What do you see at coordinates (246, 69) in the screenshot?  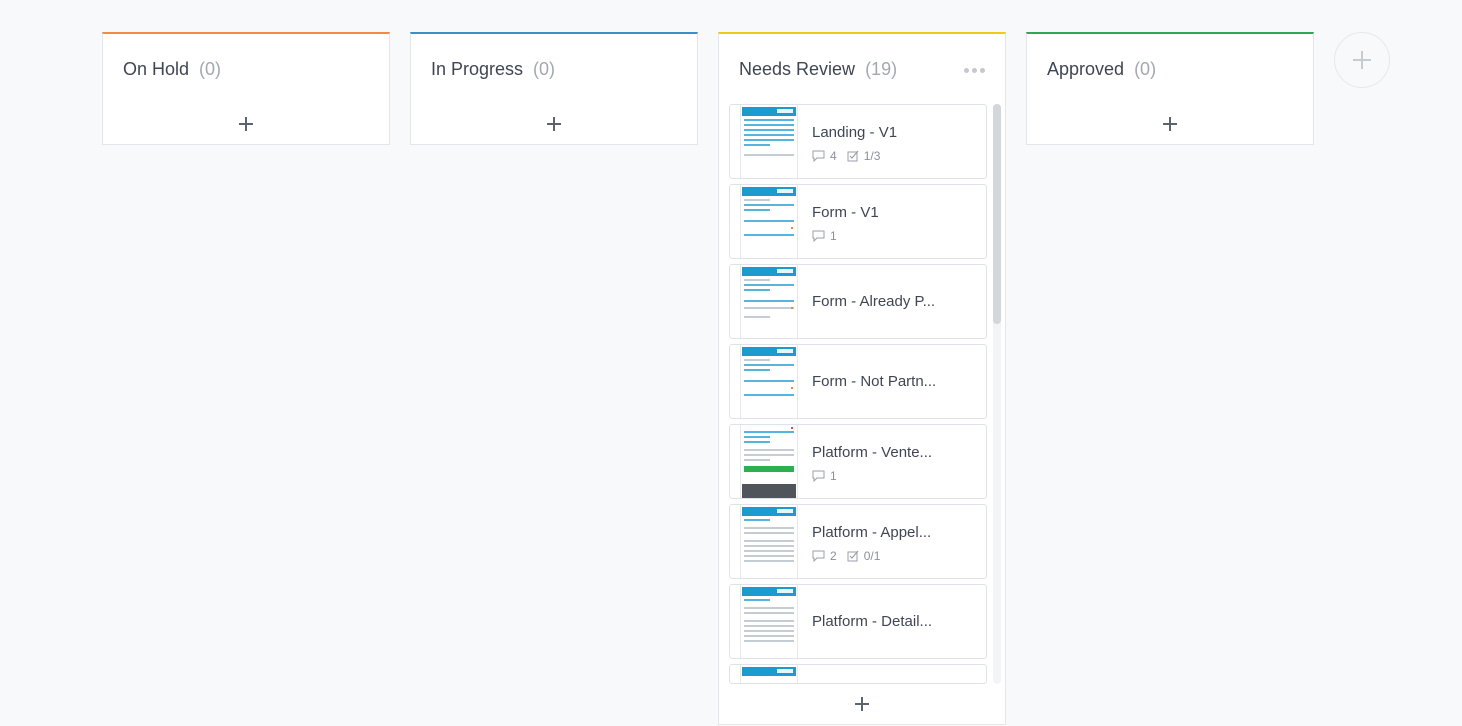 I see `column-header: On Hold (0)` at bounding box center [246, 69].